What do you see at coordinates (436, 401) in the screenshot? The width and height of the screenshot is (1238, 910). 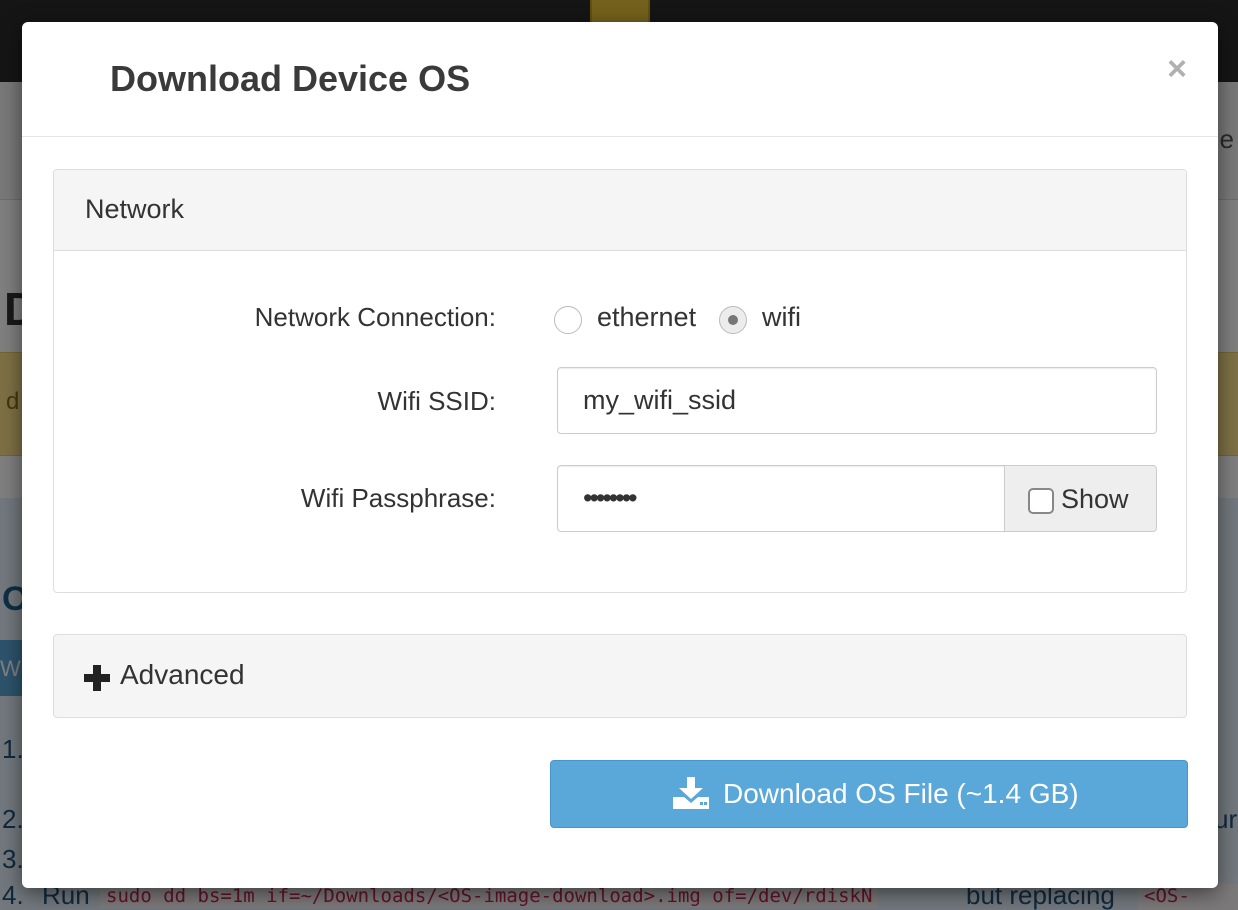 I see `wifi-ssid-label: Wifi SSID:` at bounding box center [436, 401].